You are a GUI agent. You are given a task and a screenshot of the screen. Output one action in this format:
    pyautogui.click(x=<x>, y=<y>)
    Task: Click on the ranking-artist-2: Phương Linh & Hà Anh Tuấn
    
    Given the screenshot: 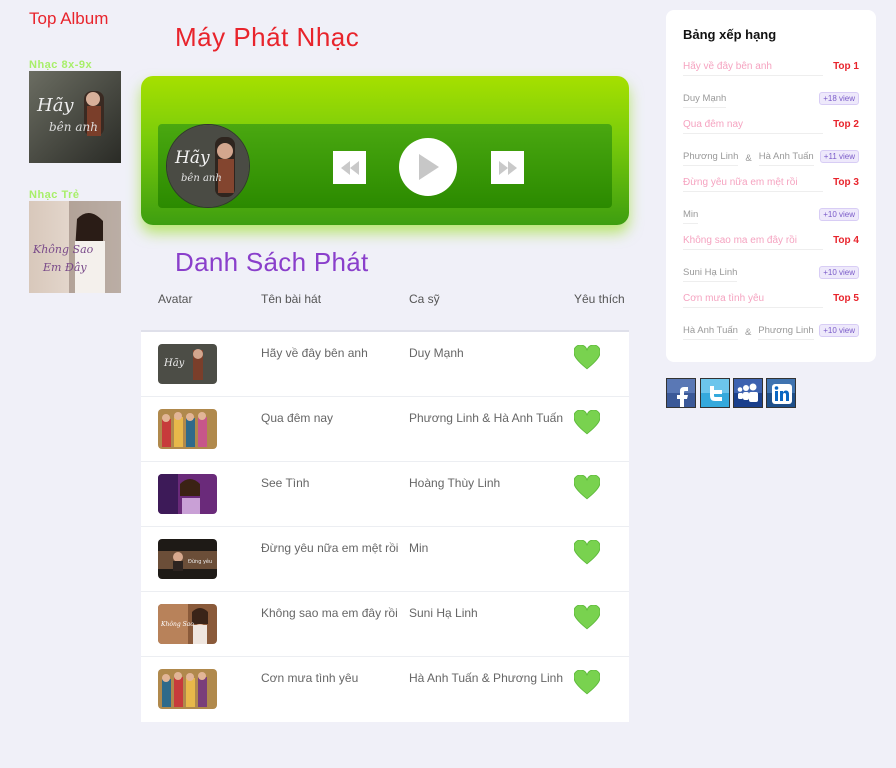 What is the action you would take?
    pyautogui.click(x=748, y=158)
    